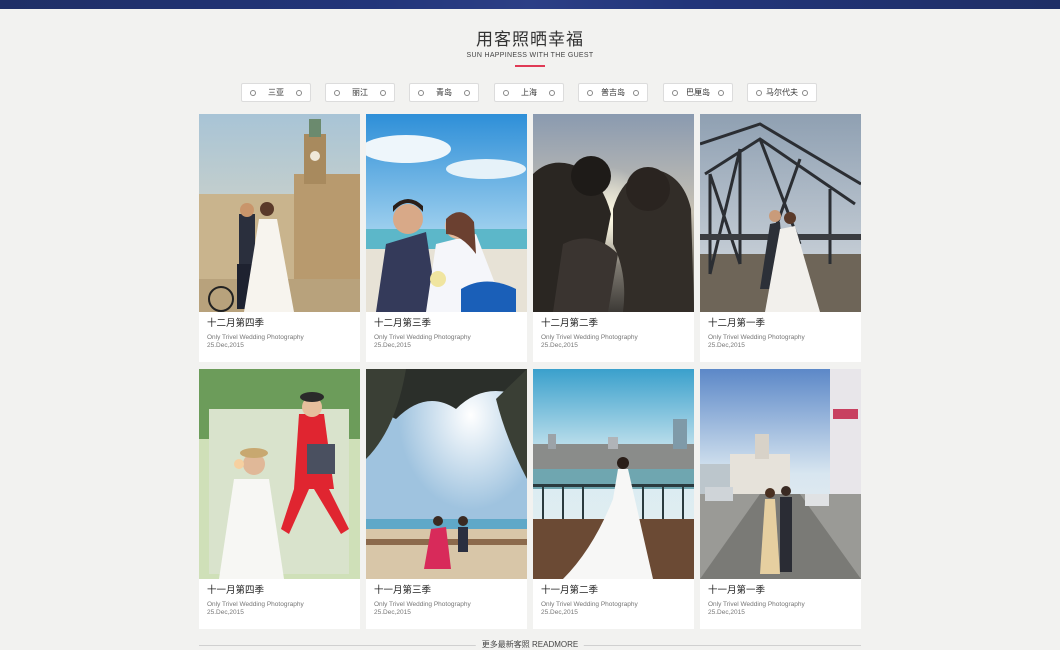 This screenshot has height=650, width=1060. What do you see at coordinates (530, 4) in the screenshot?
I see `top-banner-strip` at bounding box center [530, 4].